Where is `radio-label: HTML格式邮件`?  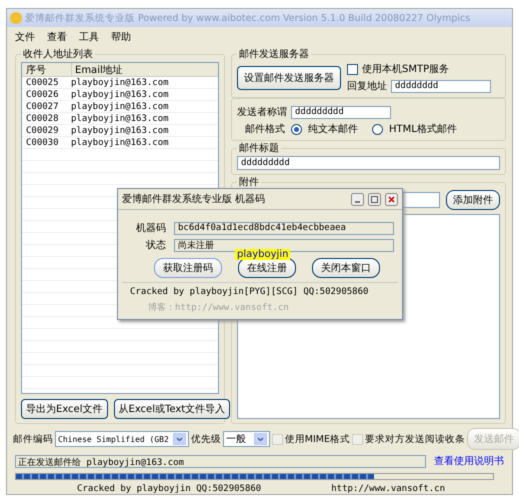
radio-label: HTML格式邮件 is located at coordinates (423, 129).